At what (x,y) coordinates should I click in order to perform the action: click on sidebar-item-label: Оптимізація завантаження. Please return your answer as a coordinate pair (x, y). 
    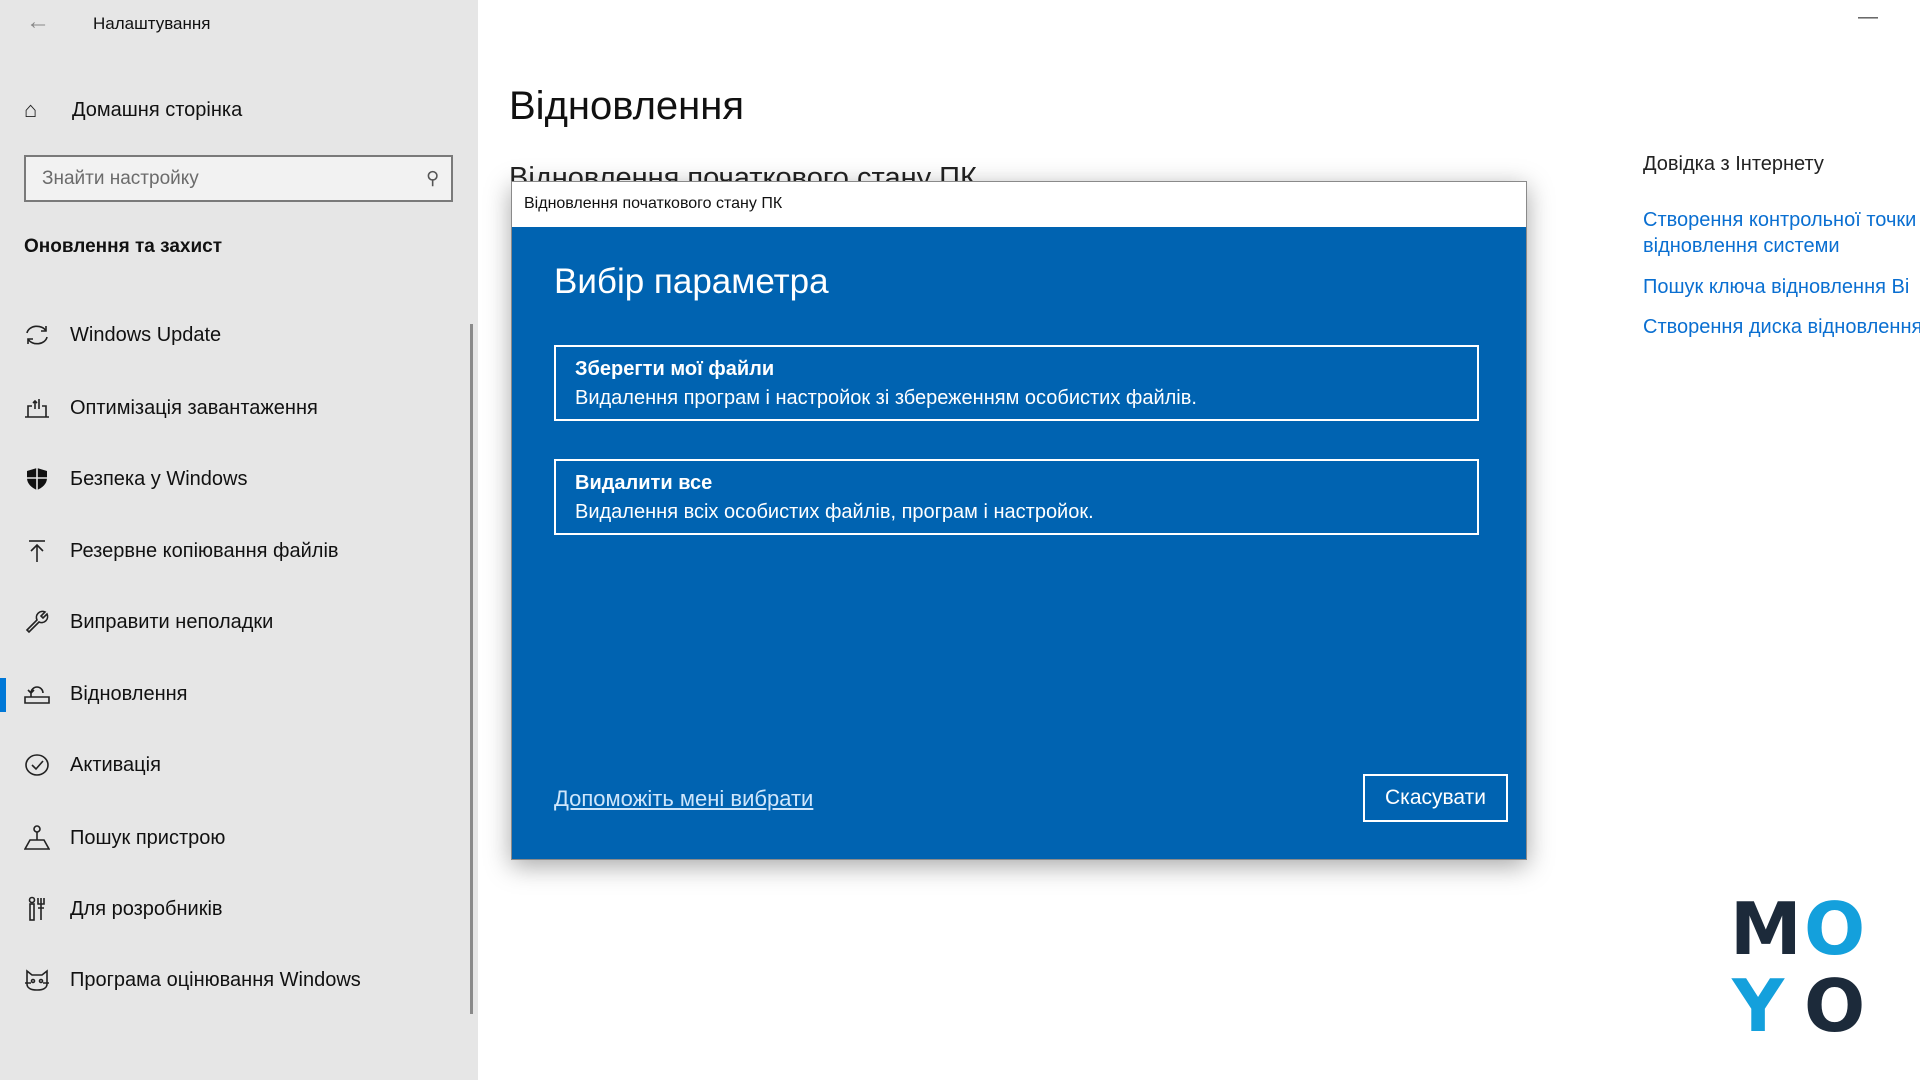
    Looking at the image, I should click on (194, 407).